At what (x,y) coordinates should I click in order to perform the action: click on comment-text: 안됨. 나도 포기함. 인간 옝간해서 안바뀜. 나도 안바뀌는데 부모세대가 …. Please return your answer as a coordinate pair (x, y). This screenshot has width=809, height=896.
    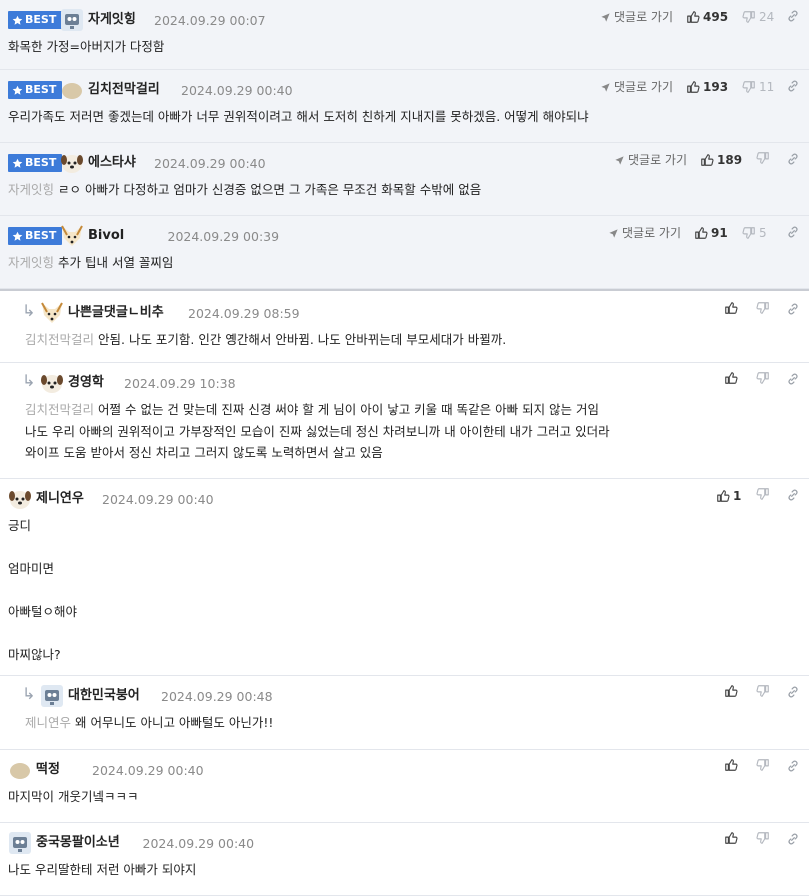
    Looking at the image, I should click on (302, 339).